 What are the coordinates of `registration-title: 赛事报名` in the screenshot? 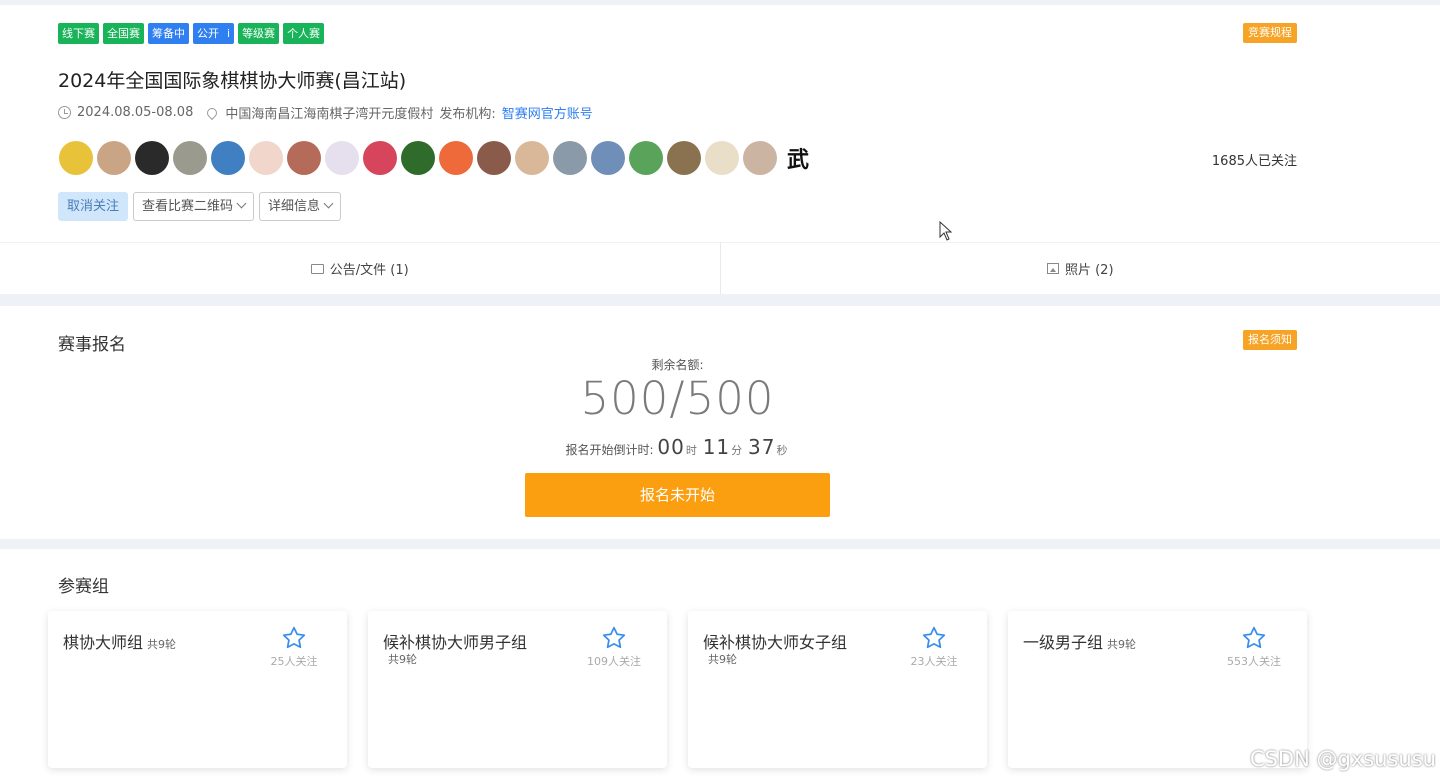 It's located at (92, 345).